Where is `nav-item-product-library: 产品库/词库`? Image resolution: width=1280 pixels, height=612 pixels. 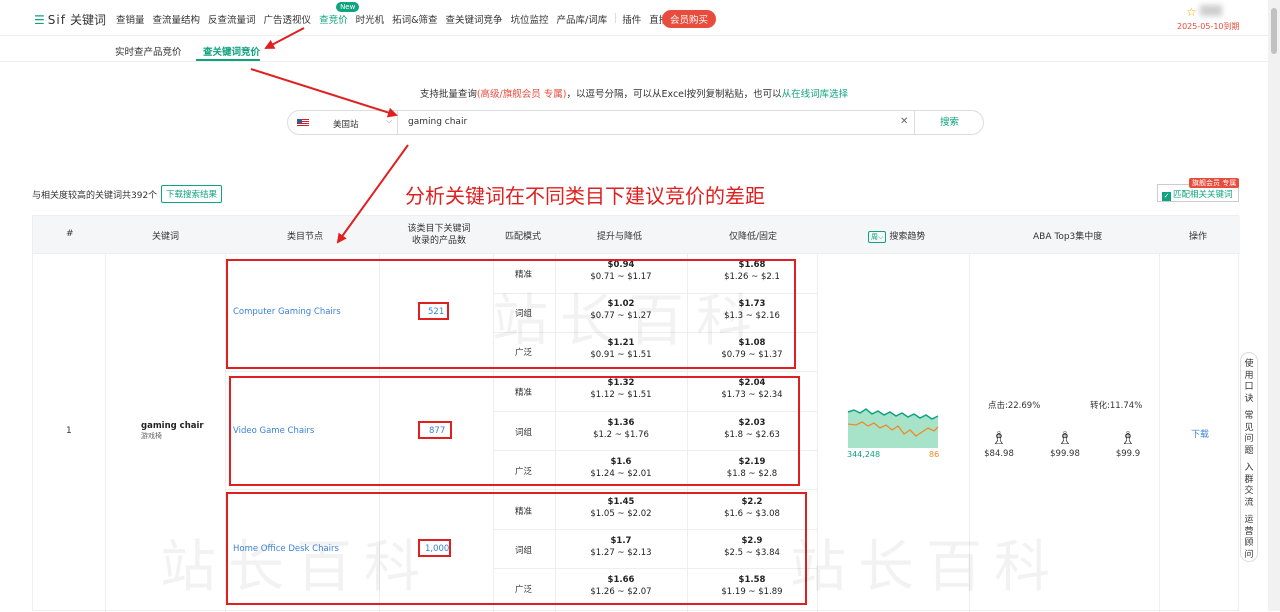 nav-item-product-library: 产品库/词库 is located at coordinates (582, 19).